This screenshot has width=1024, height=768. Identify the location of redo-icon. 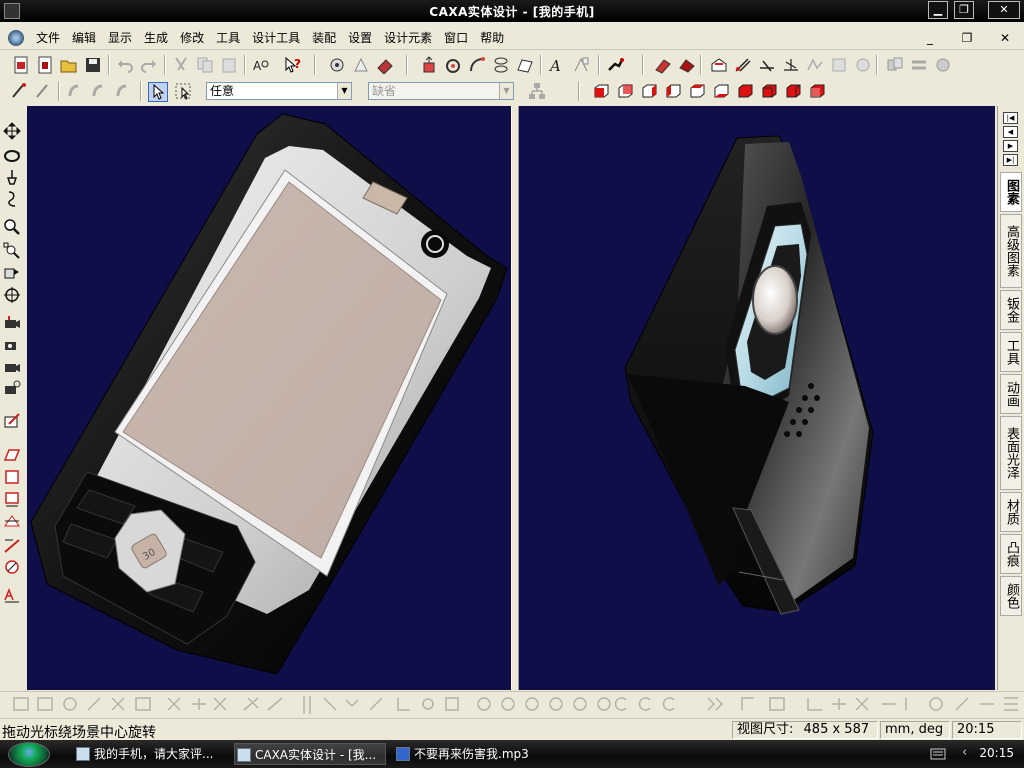
(149, 65).